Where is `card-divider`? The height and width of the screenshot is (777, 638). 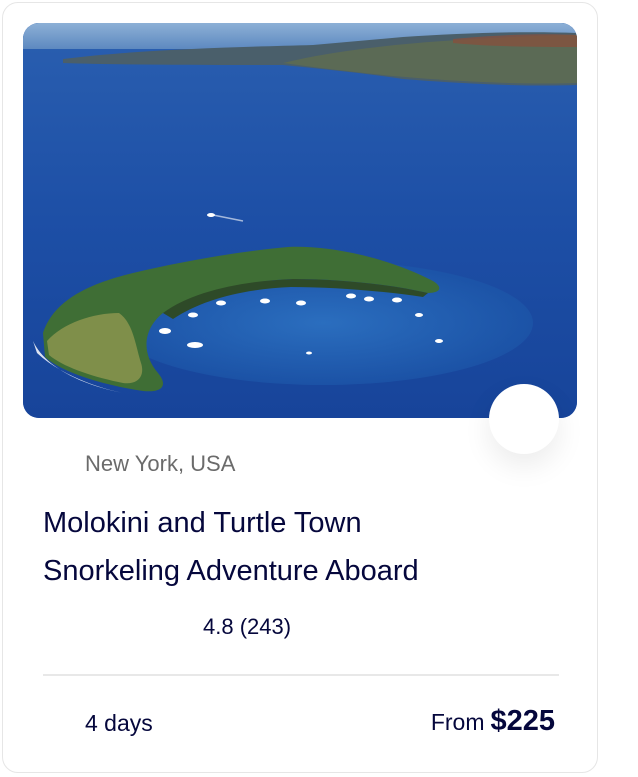 card-divider is located at coordinates (301, 675).